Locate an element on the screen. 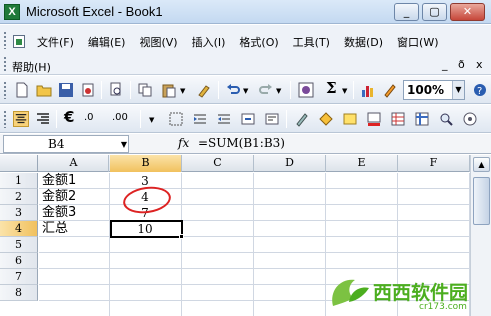 Image resolution: width=491 pixels, height=316 pixels. workbook-icon is located at coordinates (20, 42).